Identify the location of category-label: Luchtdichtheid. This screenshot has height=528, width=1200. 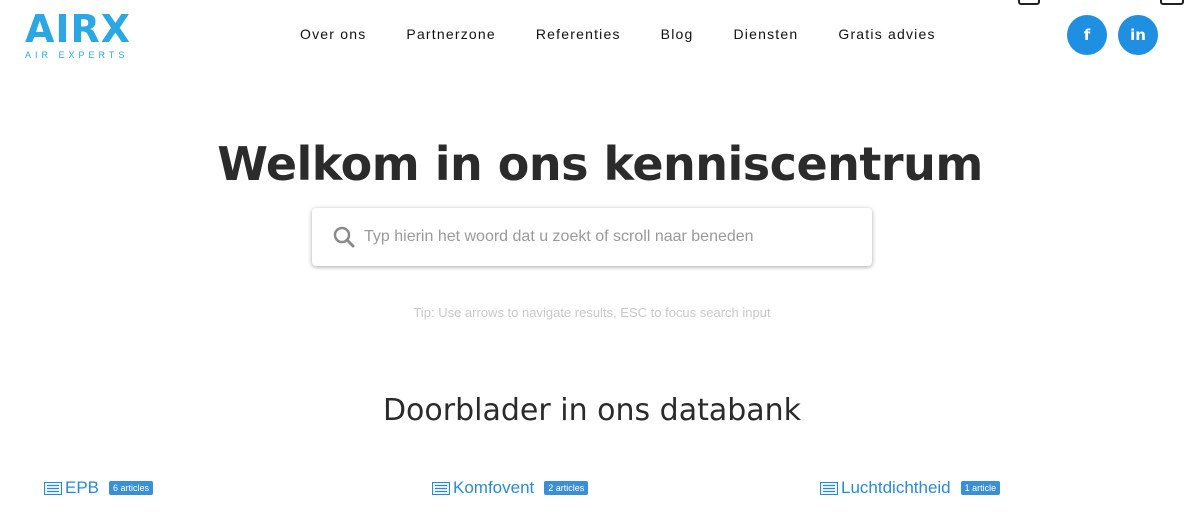
(896, 487).